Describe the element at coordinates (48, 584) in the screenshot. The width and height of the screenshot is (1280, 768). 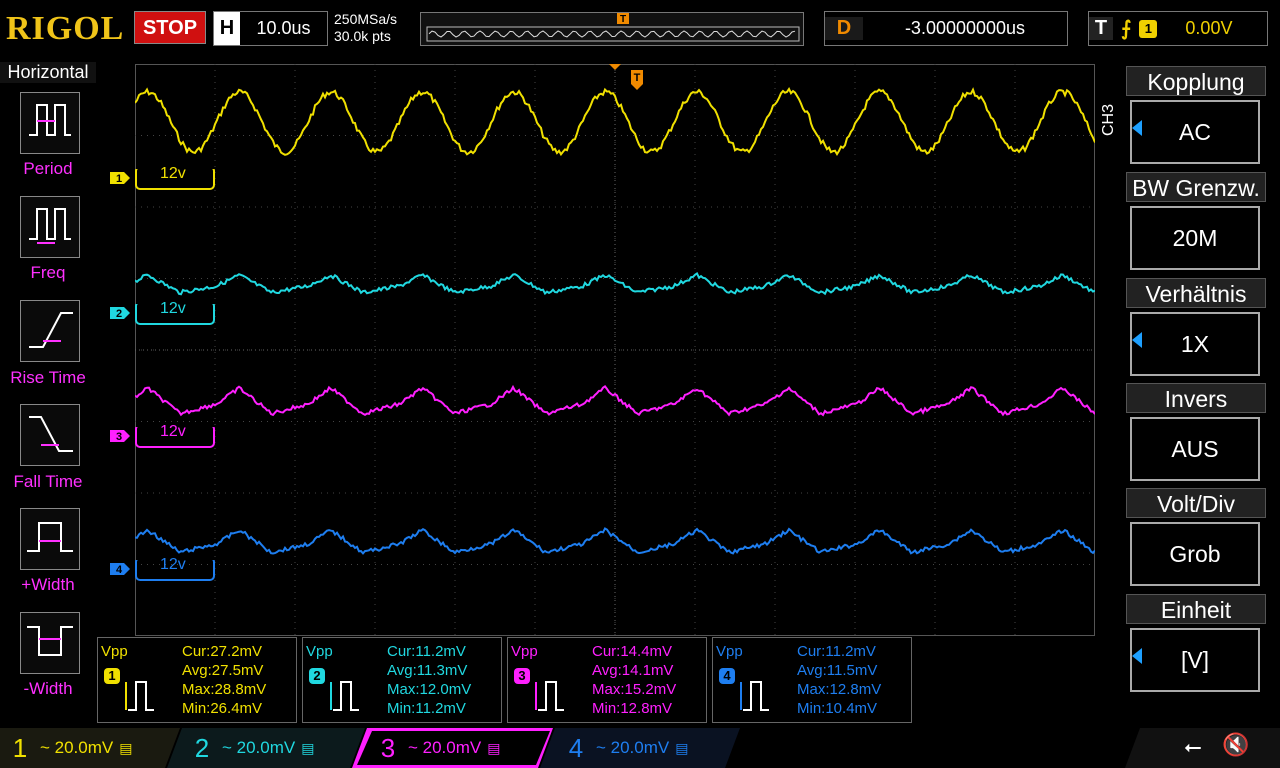
I see `positive-width-label: +Width` at that location.